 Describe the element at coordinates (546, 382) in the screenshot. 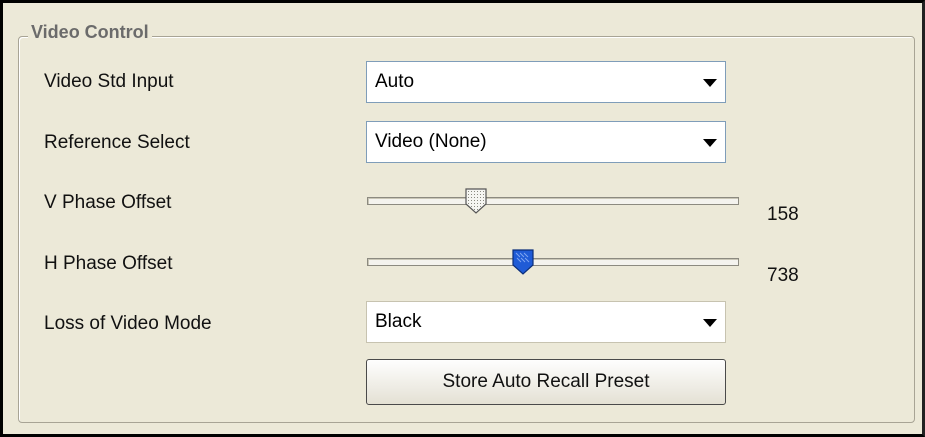

I see `store-auto-recall-preset-button: Store Auto Recall Preset` at that location.